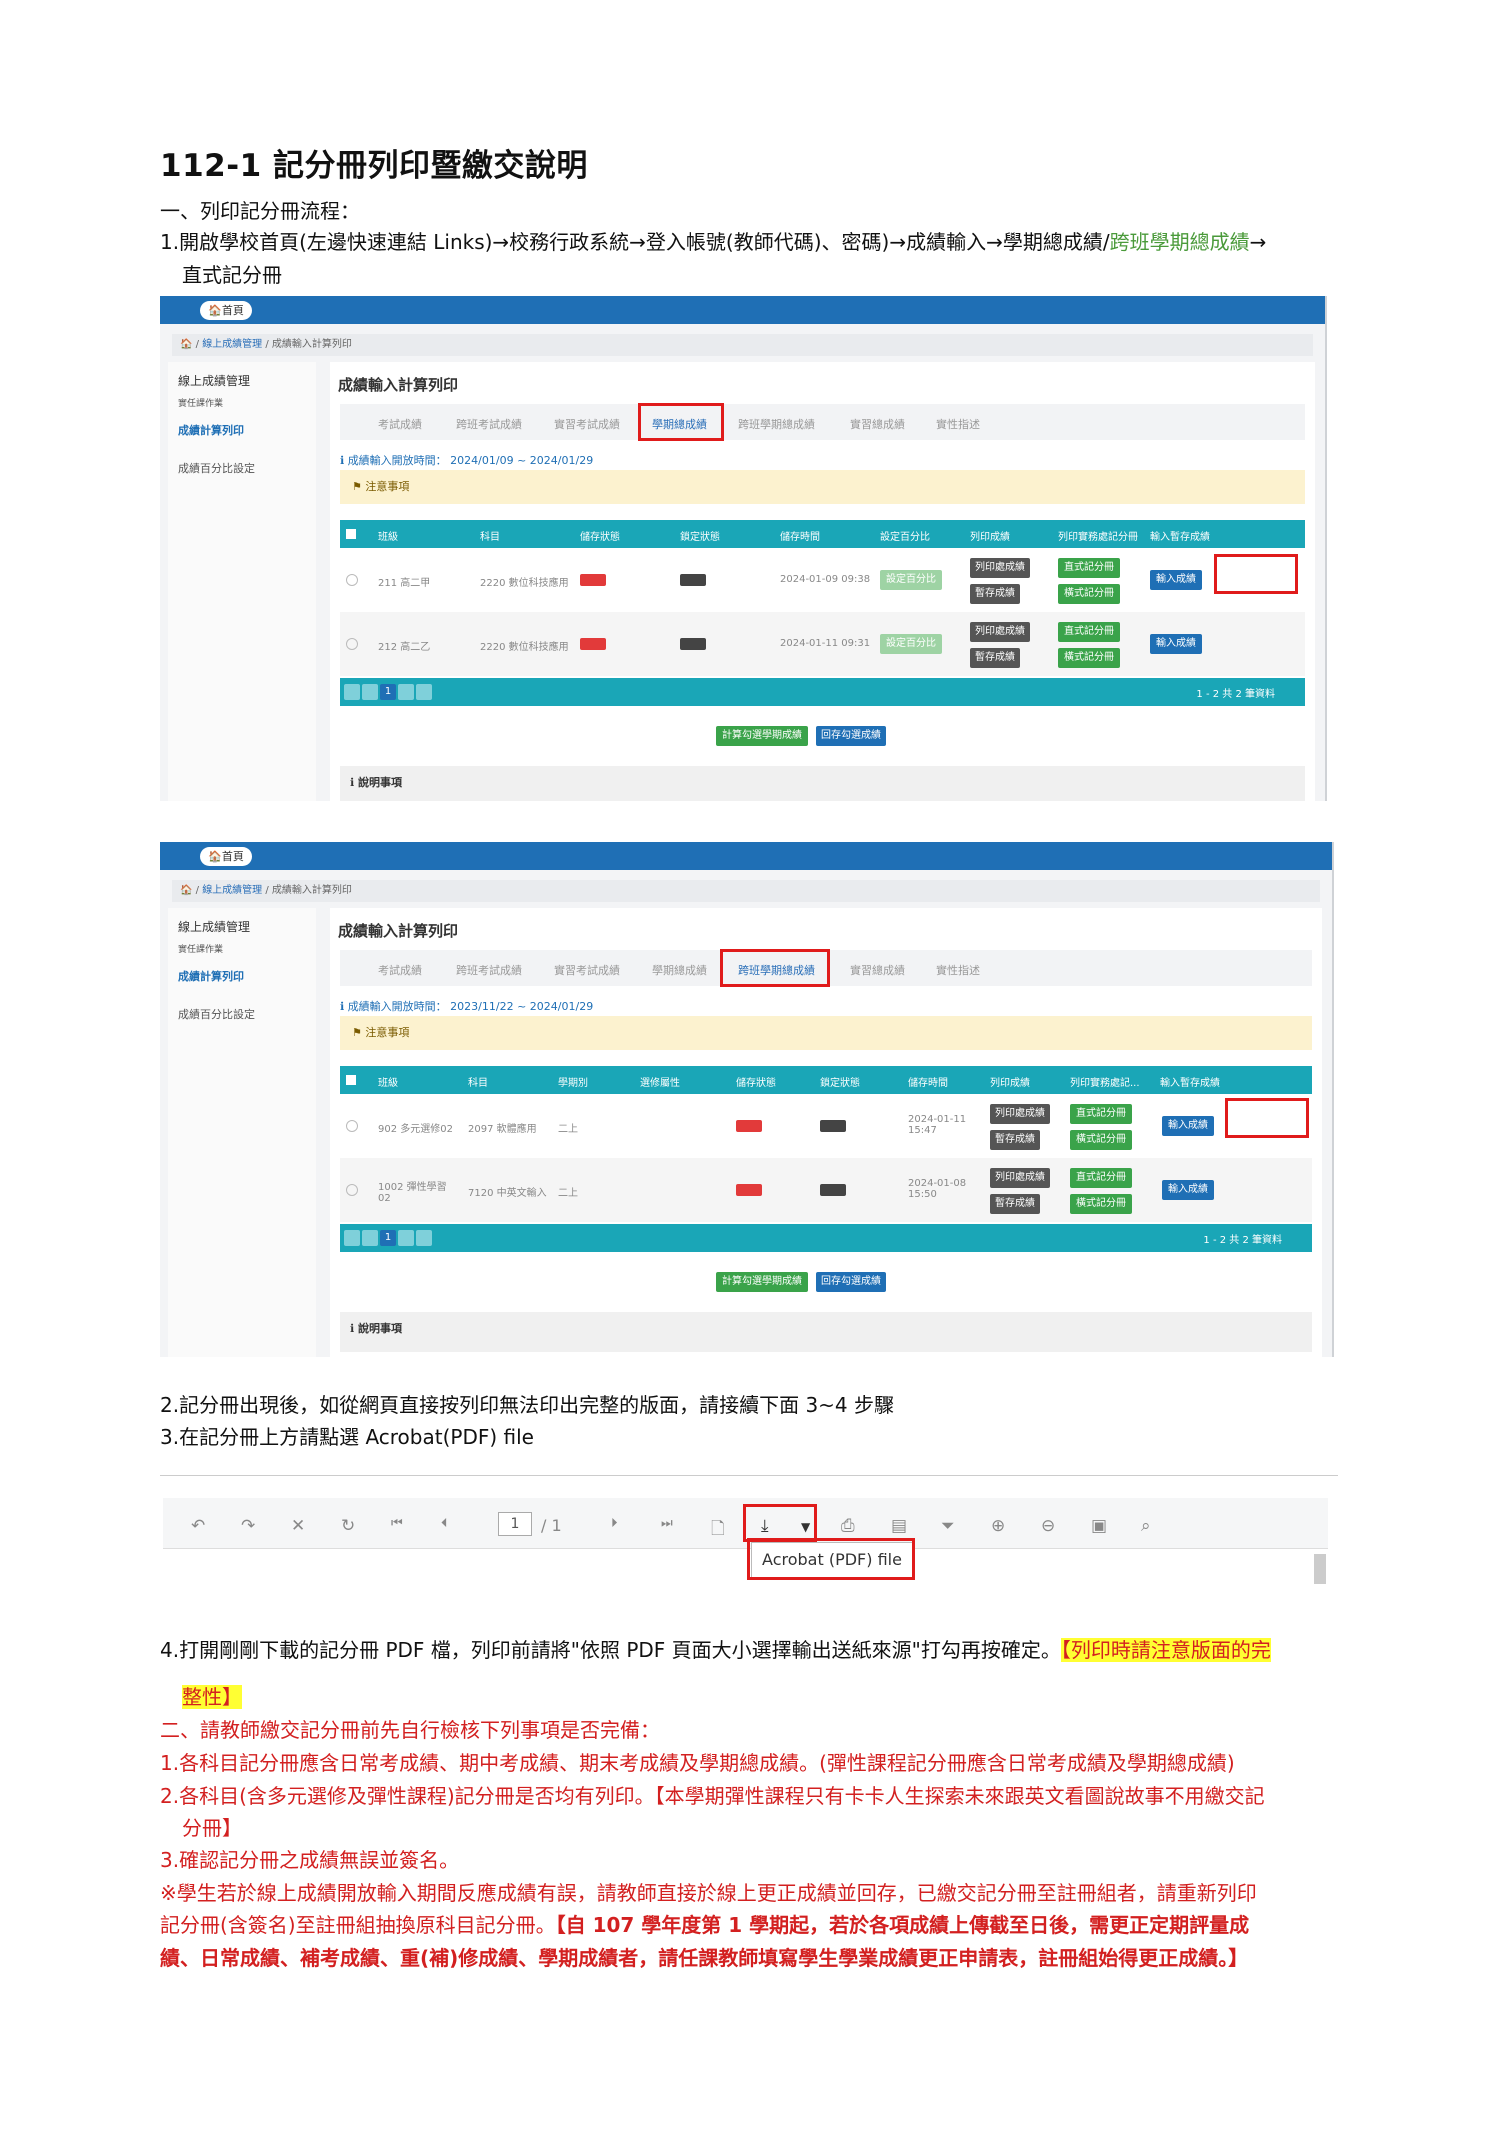 This screenshot has width=1497, height=2134. I want to click on step1-arrow: →, so click(1258, 242).